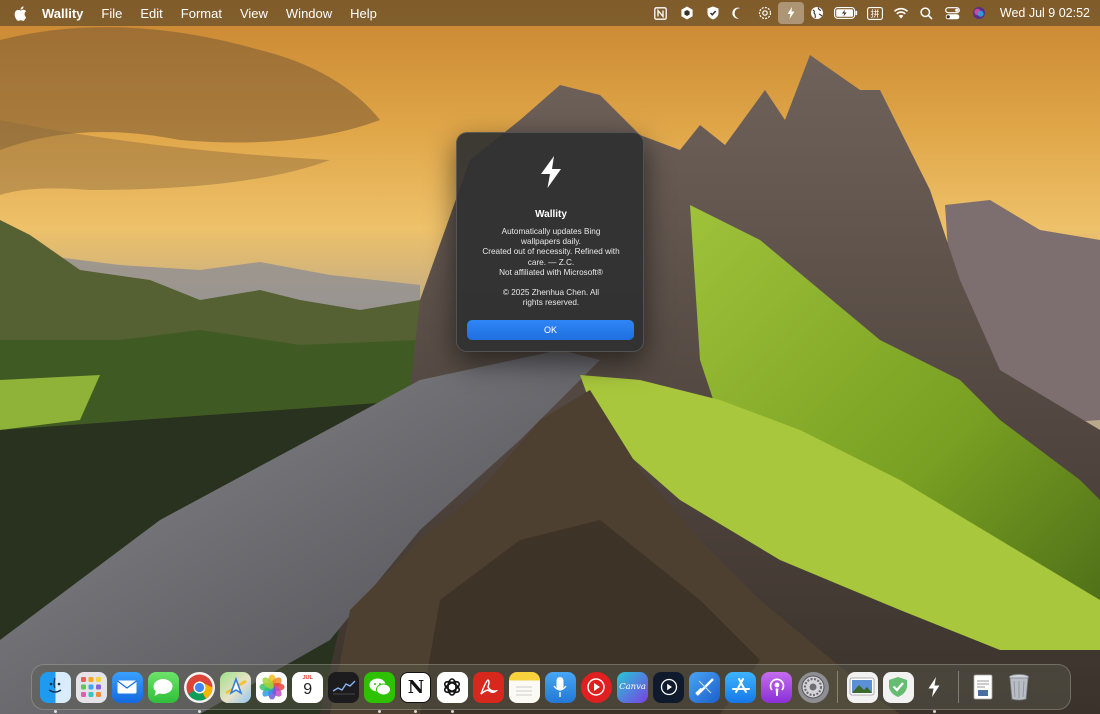 The image size is (1100, 714). What do you see at coordinates (551, 292) in the screenshot?
I see `alert-copyright-line: © 2025 Zhenhua Chen. All` at bounding box center [551, 292].